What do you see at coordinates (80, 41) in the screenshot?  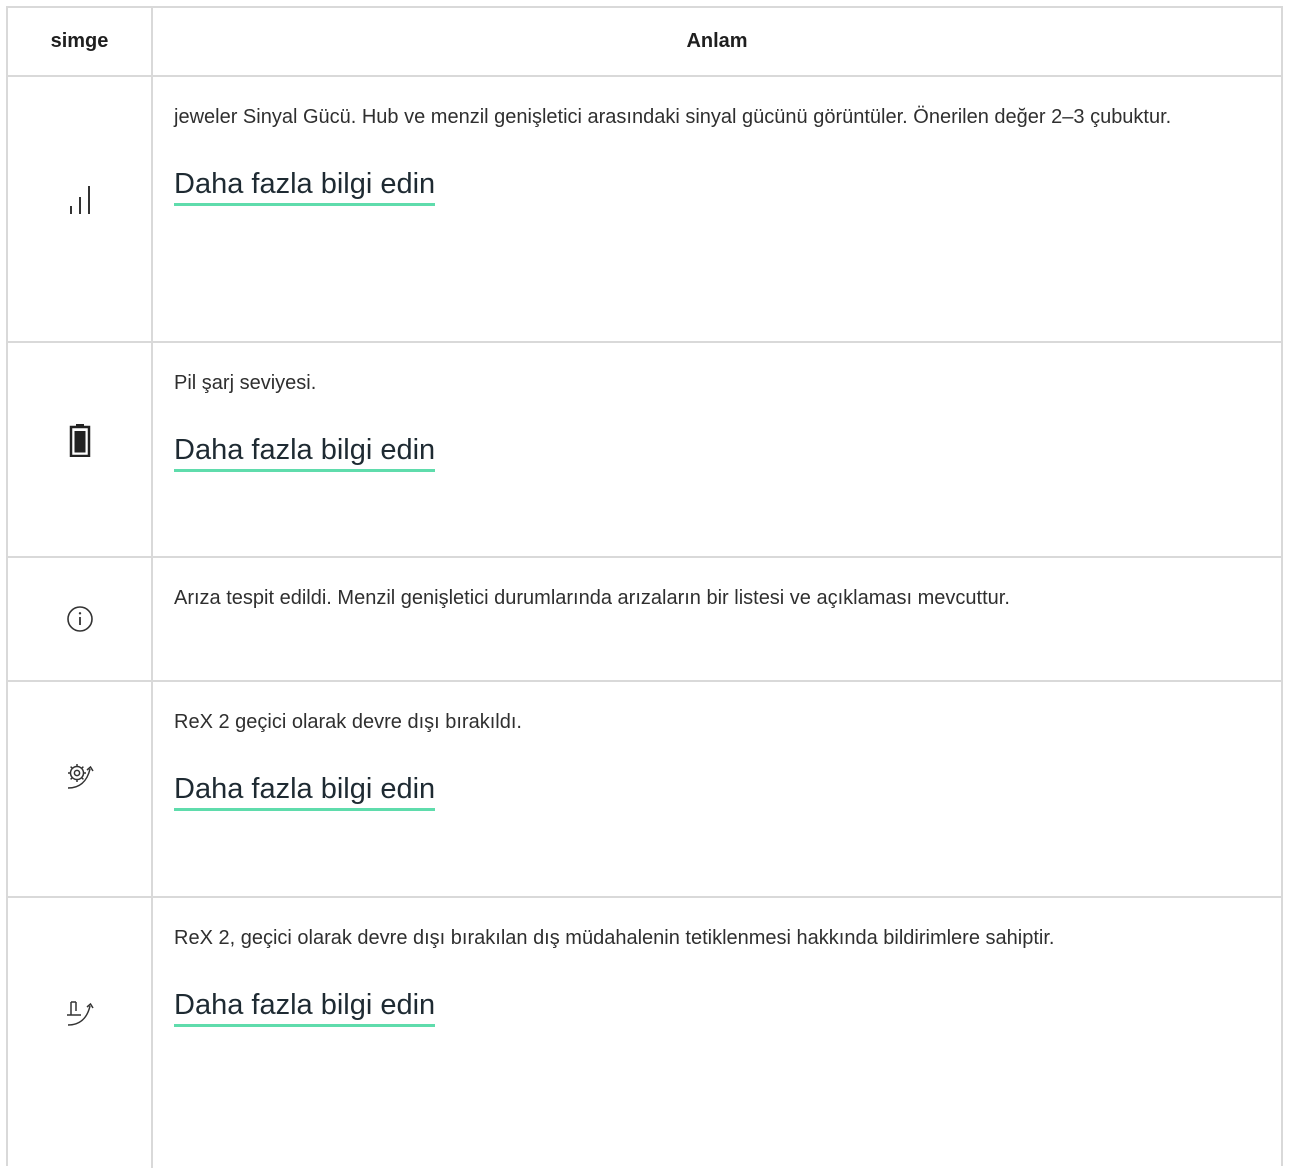 I see `header-icon-column: simge` at bounding box center [80, 41].